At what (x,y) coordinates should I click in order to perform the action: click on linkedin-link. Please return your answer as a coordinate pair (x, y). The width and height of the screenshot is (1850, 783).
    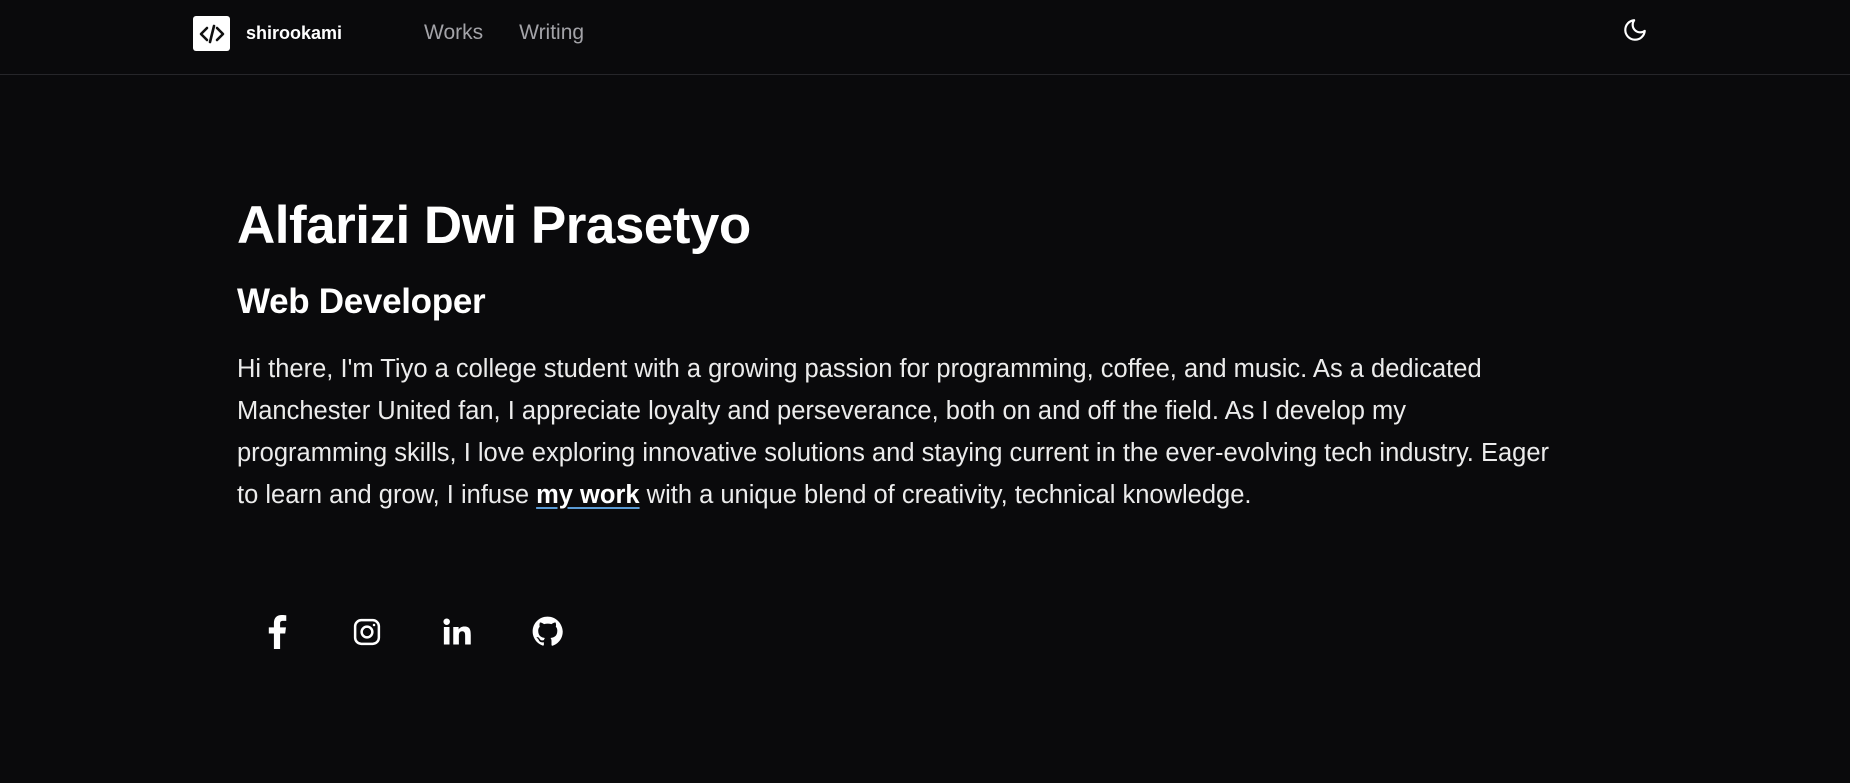
    Looking at the image, I should click on (457, 634).